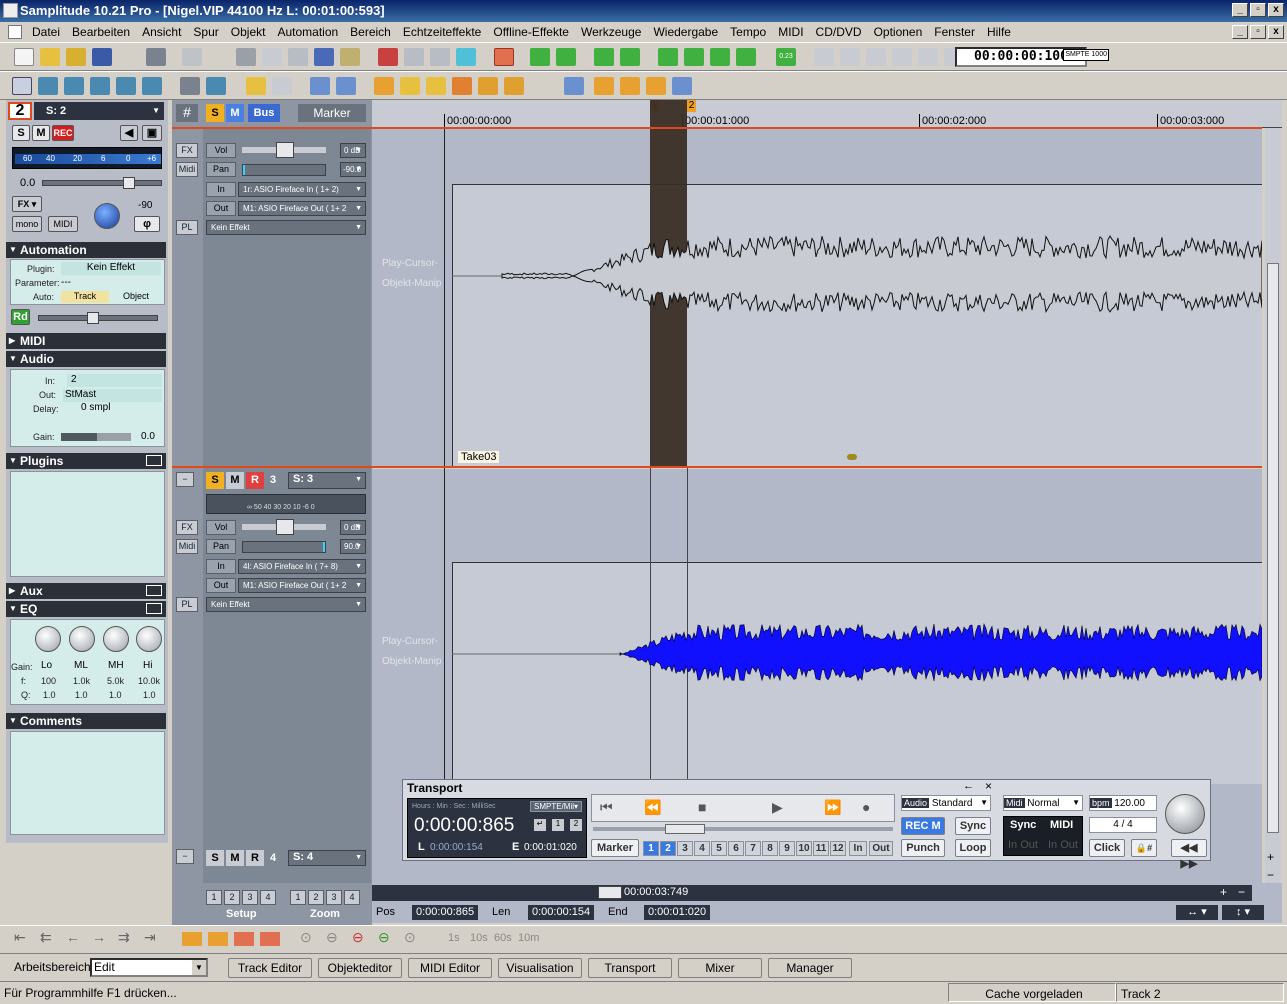 The image size is (1287, 1004). Describe the element at coordinates (185, 856) in the screenshot. I see `track3-collapse-button: −` at that location.